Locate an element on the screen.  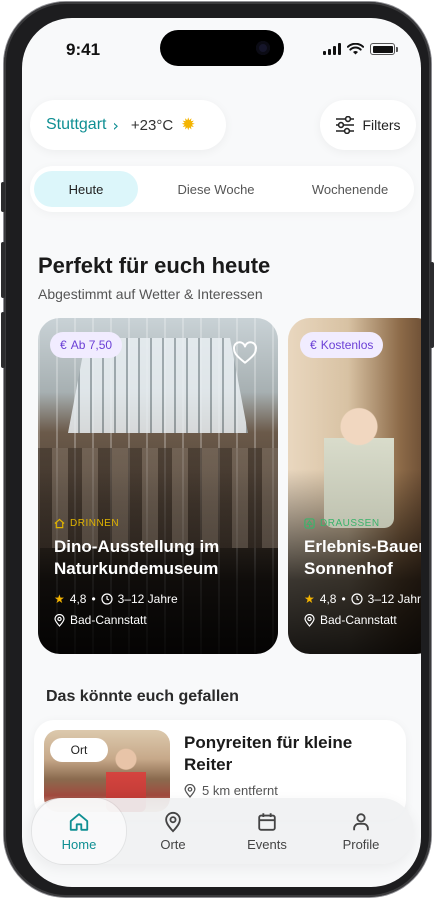
recommendations-title: Das könnte euch gefallen is located at coordinates (142, 696).